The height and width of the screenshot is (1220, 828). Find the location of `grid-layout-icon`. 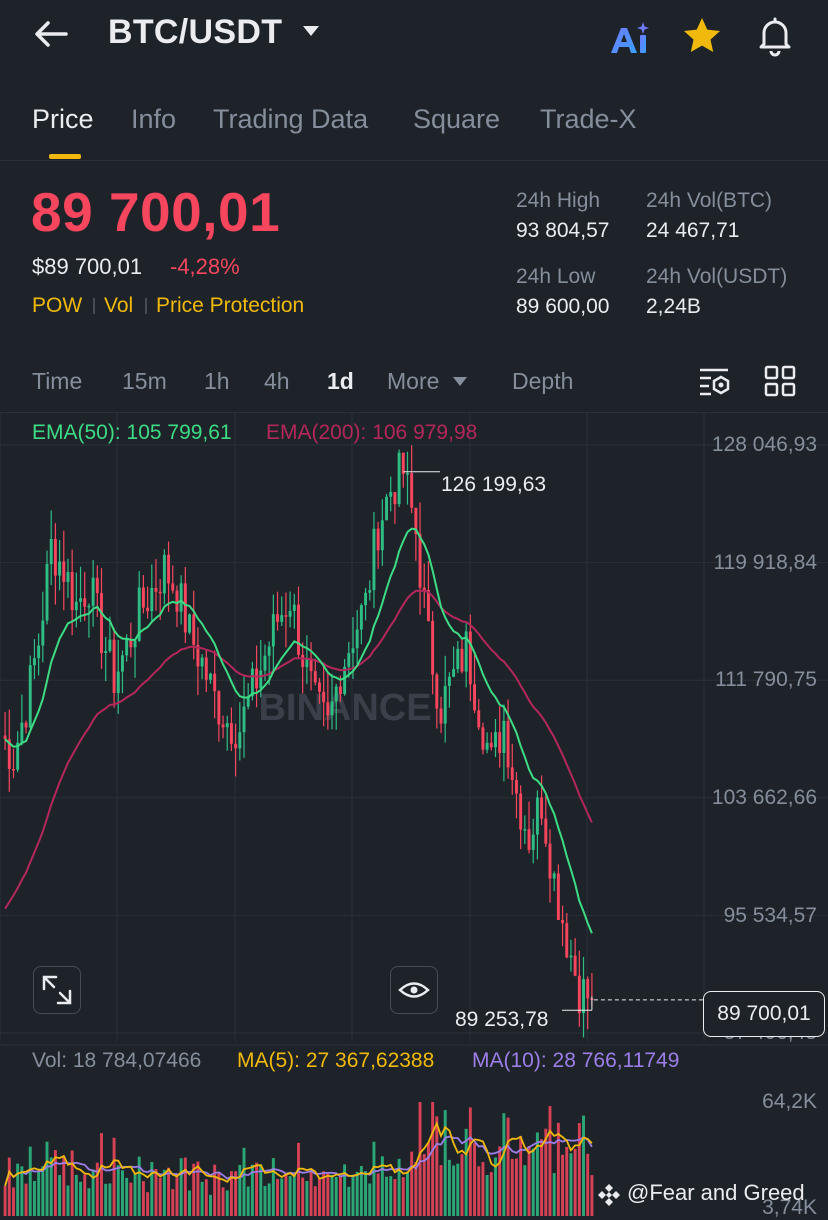

grid-layout-icon is located at coordinates (780, 381).